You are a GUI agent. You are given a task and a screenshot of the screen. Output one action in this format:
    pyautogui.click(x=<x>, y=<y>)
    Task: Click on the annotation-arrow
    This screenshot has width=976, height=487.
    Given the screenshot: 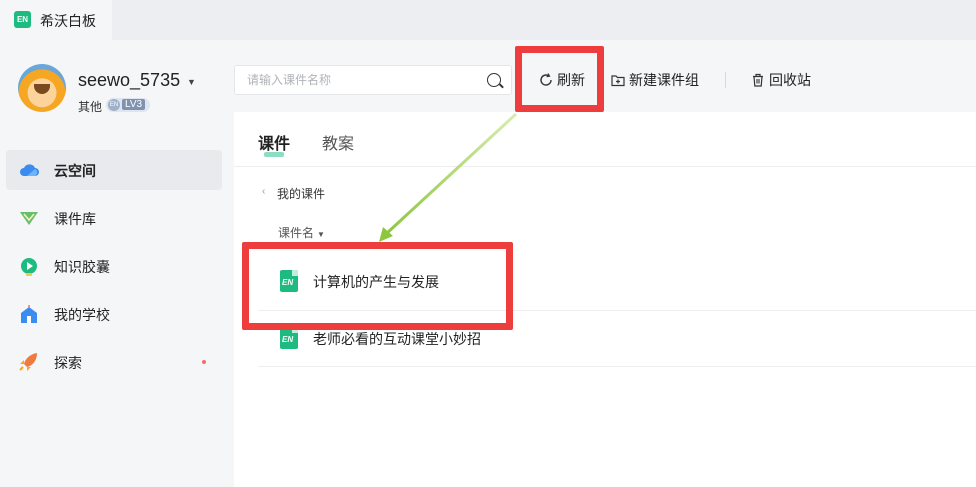 What is the action you would take?
    pyautogui.click(x=448, y=177)
    